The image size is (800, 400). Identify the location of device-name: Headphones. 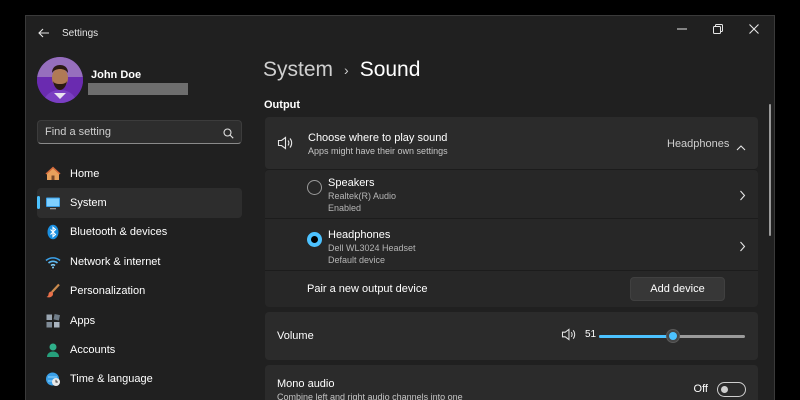
(359, 235).